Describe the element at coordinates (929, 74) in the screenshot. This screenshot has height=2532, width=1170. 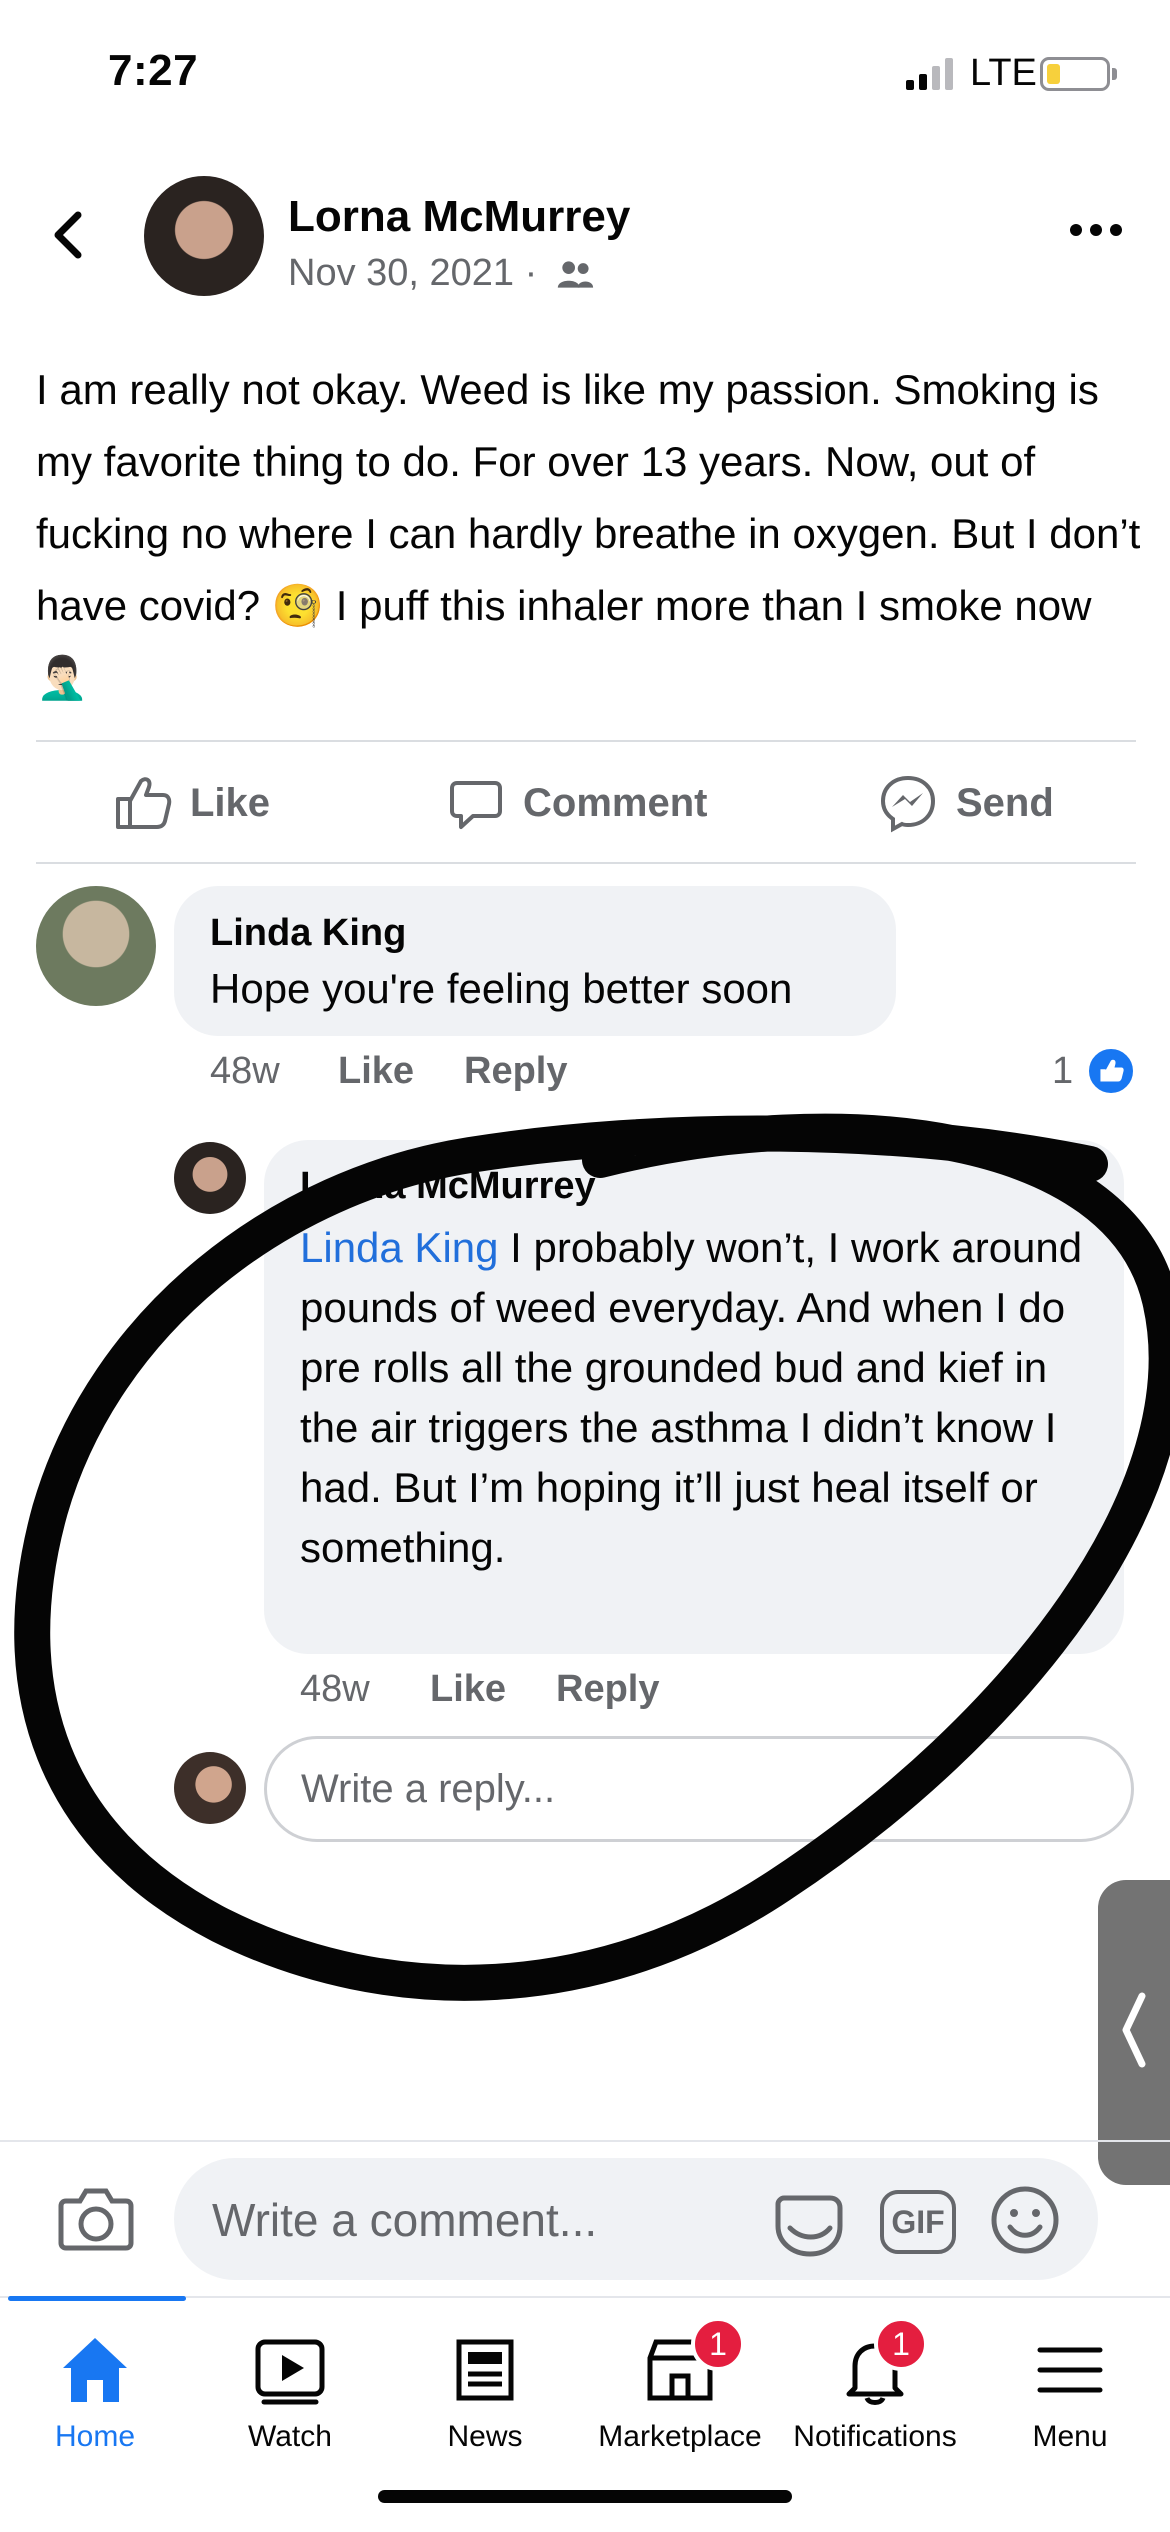
I see `cellular-signal-icon` at that location.